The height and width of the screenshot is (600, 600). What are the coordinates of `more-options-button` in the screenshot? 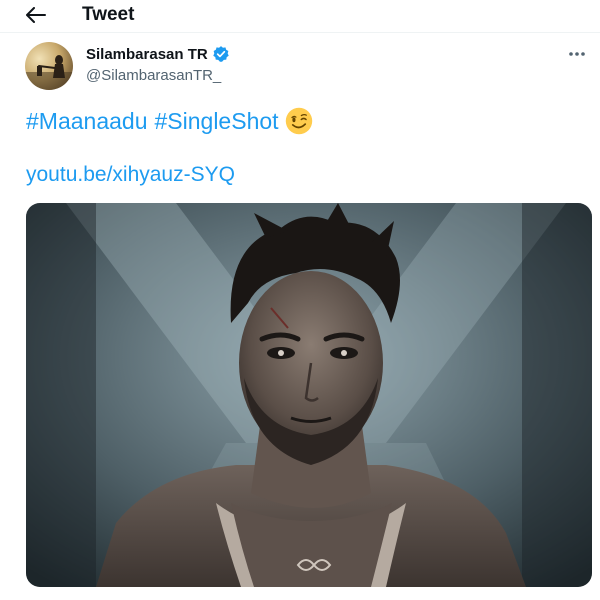 It's located at (577, 54).